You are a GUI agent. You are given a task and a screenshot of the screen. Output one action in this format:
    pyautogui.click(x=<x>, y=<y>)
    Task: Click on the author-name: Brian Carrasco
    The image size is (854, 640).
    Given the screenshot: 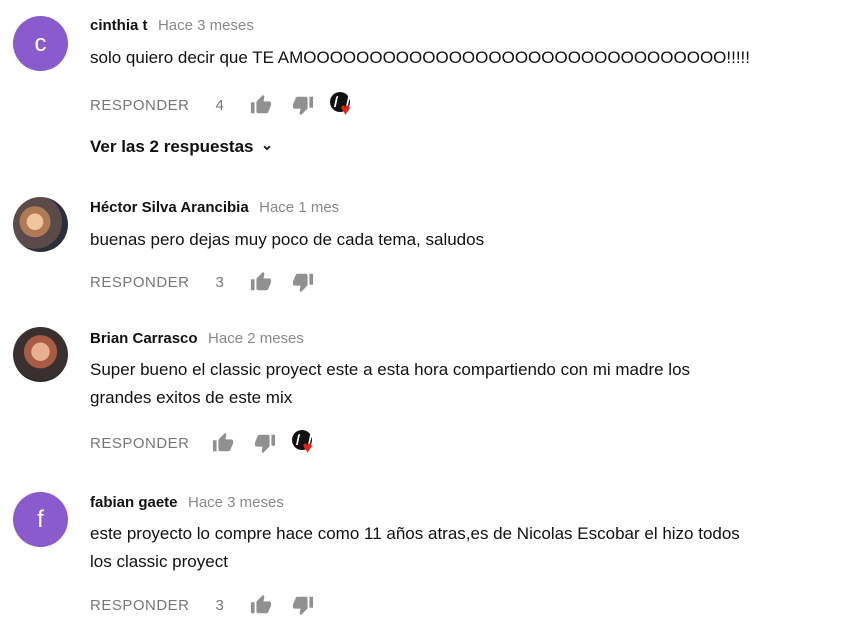 What is the action you would take?
    pyautogui.click(x=144, y=338)
    